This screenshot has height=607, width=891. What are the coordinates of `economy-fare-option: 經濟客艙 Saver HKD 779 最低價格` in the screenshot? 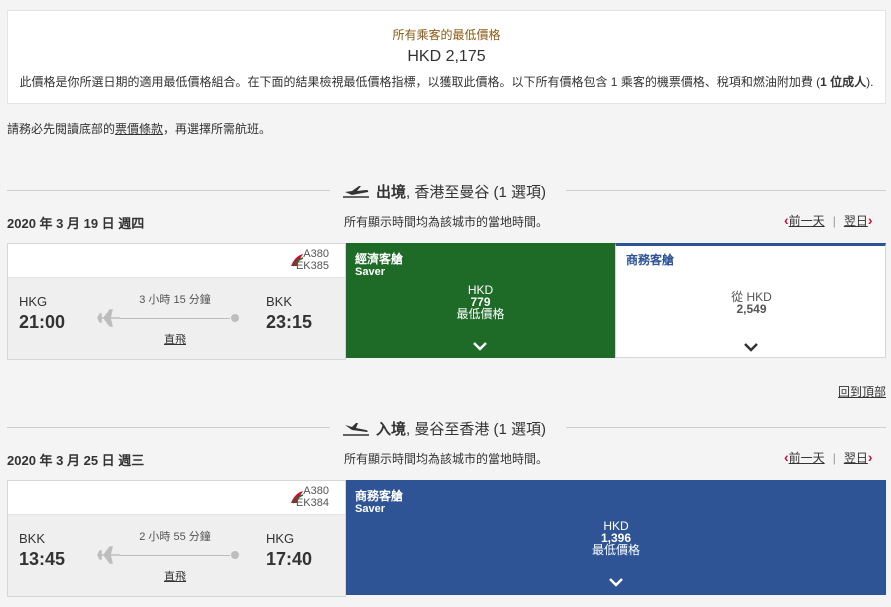 It's located at (480, 300).